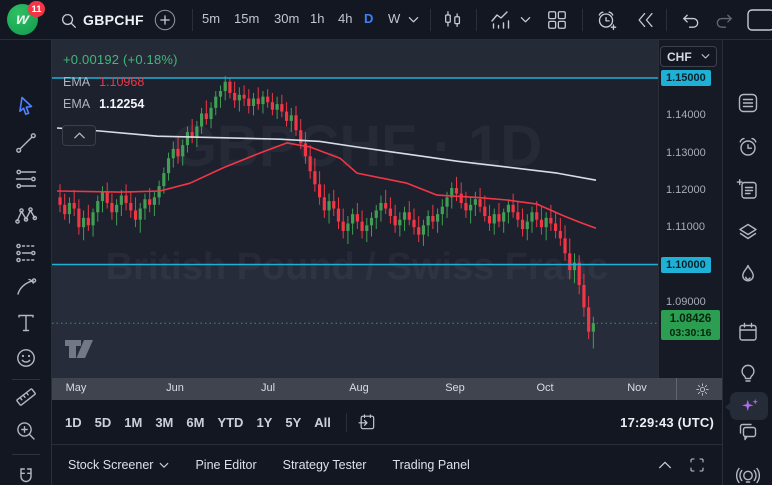  I want to click on timeframe-d: D, so click(368, 18).